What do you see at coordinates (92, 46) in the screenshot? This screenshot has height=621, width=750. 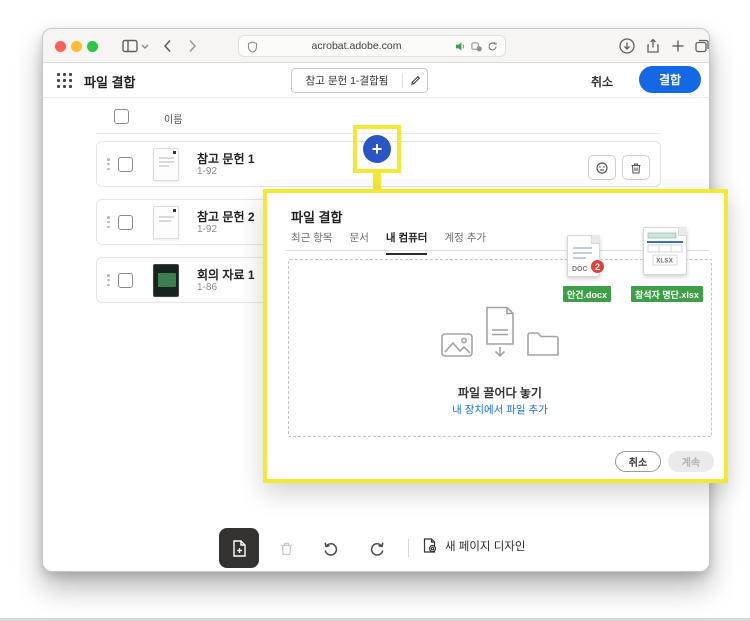 I see `maximize-window-button` at bounding box center [92, 46].